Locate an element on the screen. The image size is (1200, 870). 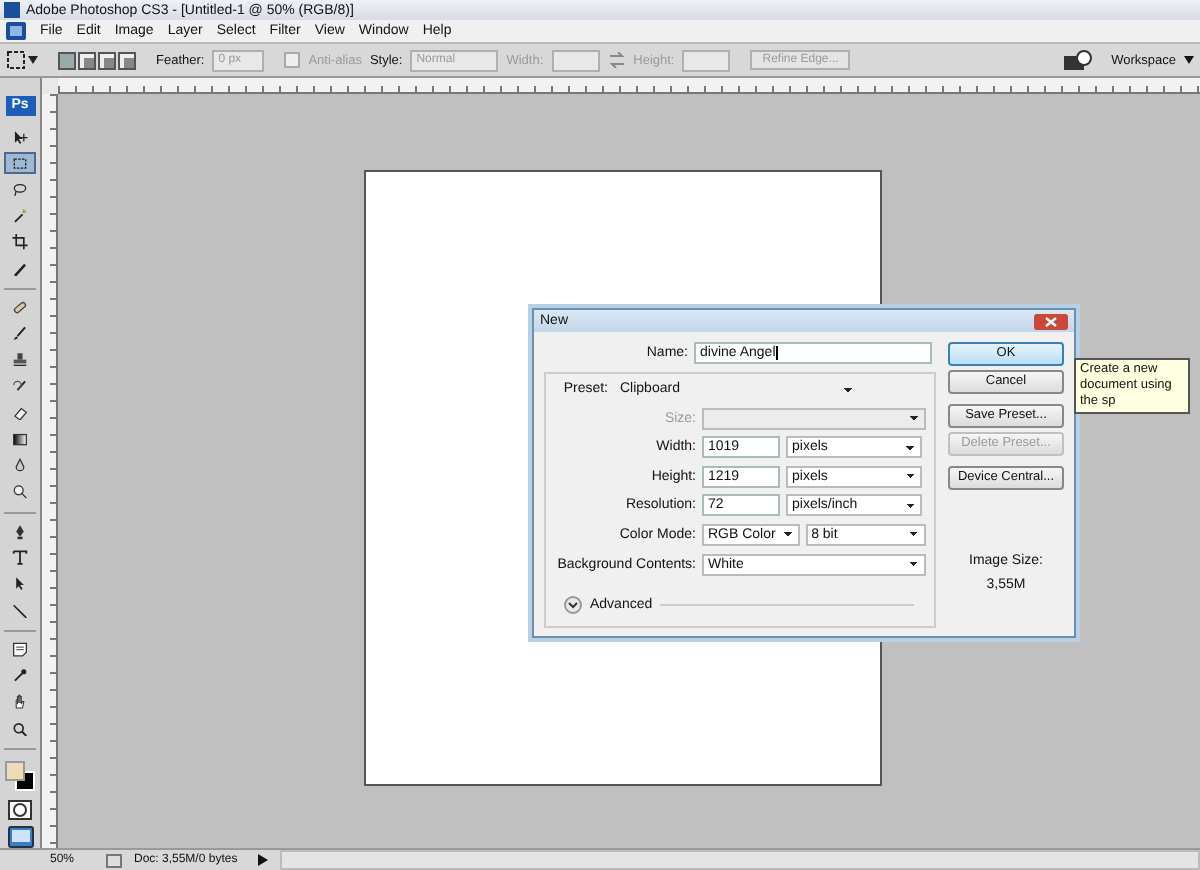
quick-mask-icon is located at coordinates (20, 809).